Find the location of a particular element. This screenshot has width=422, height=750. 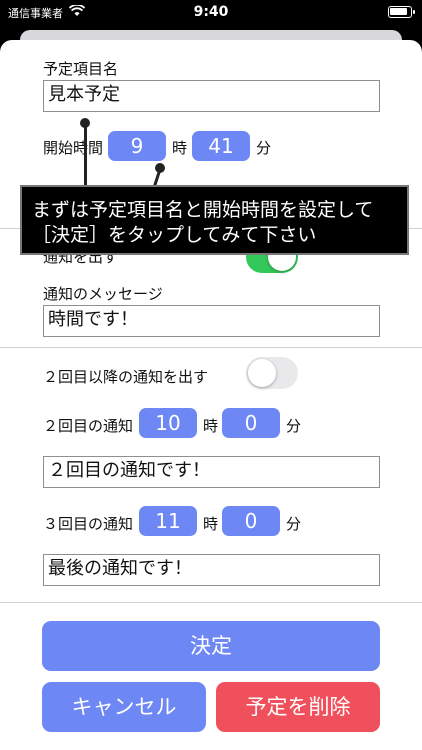

repeat-toggle is located at coordinates (272, 373).